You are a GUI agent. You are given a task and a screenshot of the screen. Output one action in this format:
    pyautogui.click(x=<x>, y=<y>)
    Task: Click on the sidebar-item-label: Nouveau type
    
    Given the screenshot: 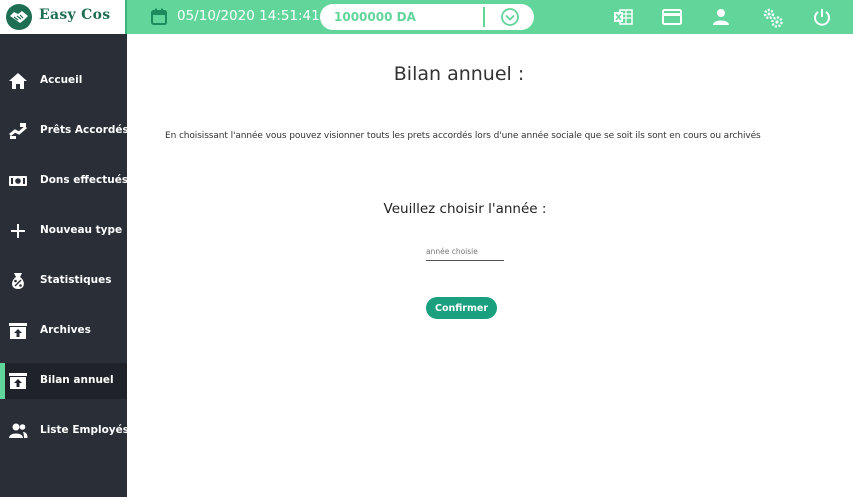 What is the action you would take?
    pyautogui.click(x=81, y=230)
    